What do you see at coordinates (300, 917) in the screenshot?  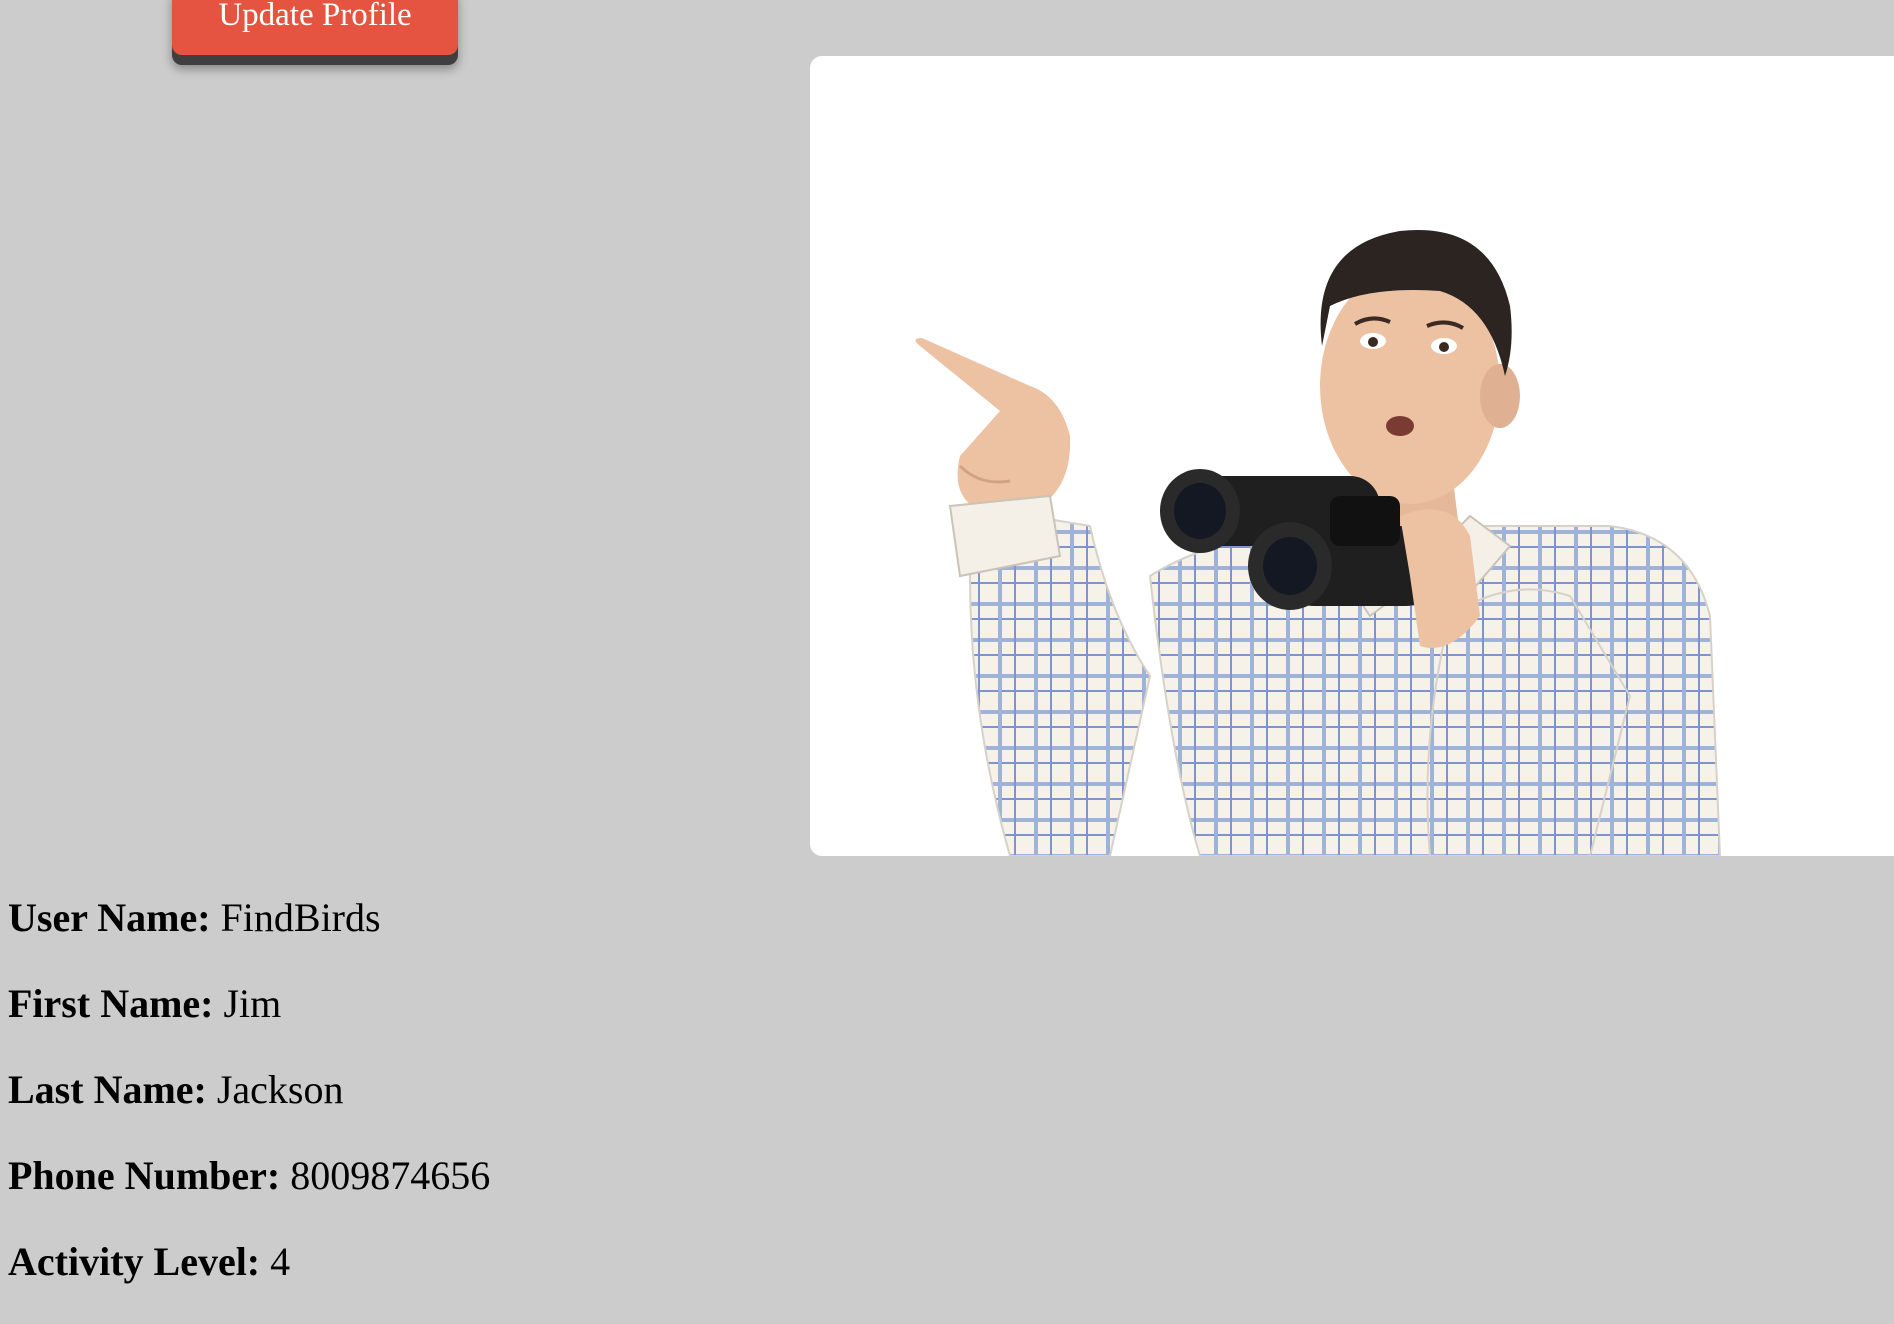 I see `user-name-value: FindBirds` at bounding box center [300, 917].